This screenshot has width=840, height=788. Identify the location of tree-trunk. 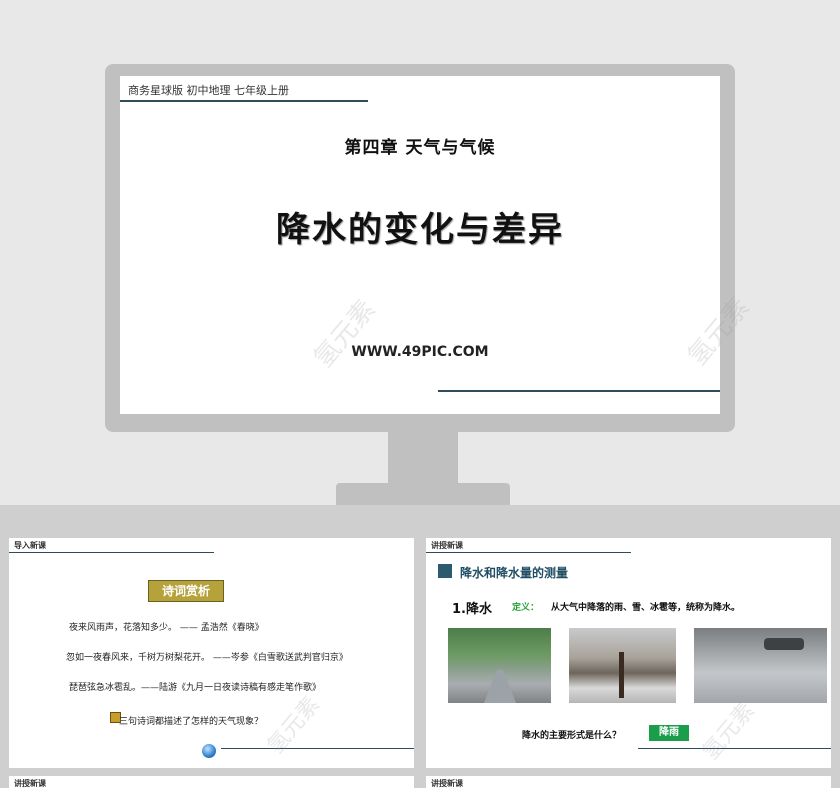
(621, 675).